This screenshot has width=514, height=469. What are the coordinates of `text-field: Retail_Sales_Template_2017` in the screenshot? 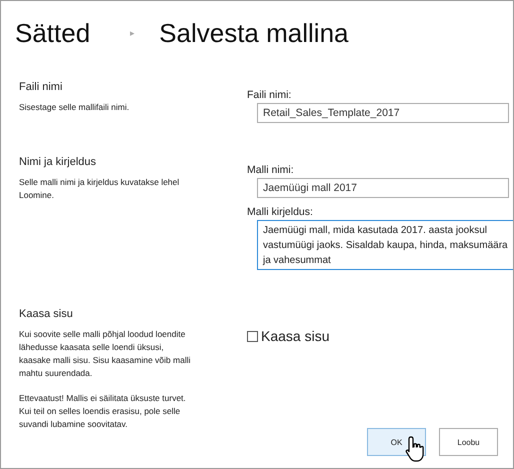 It's located at (383, 113).